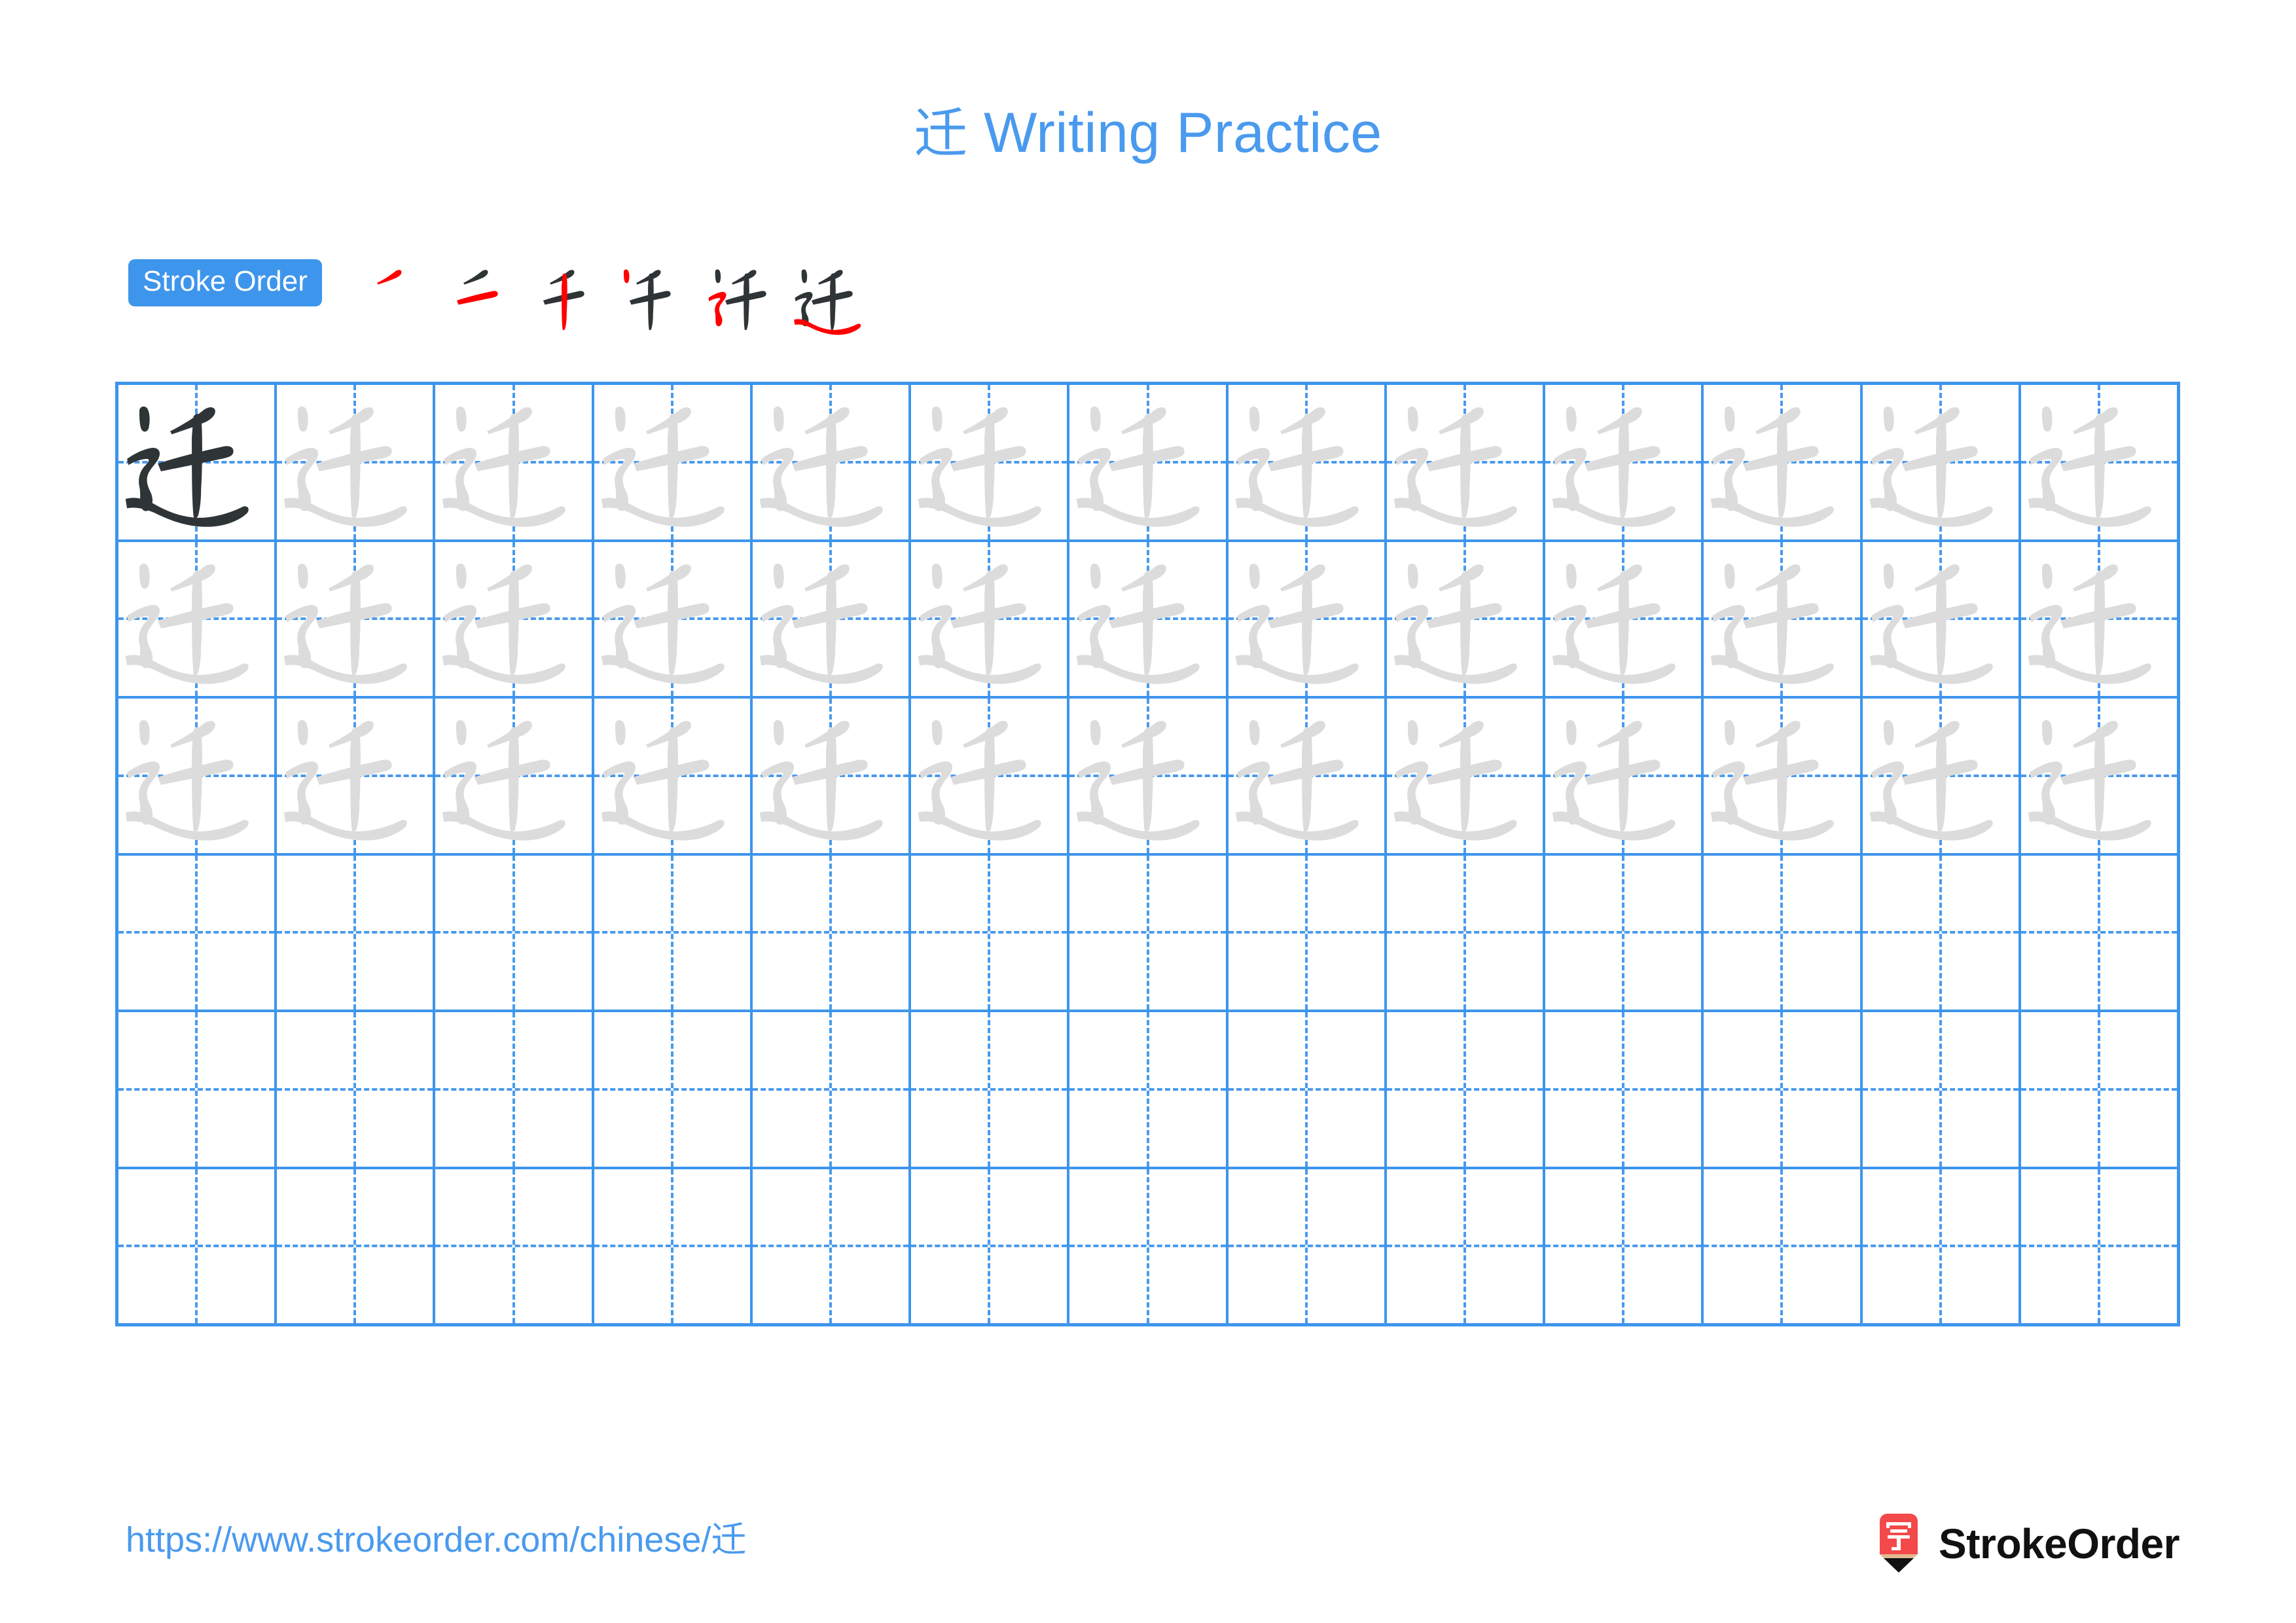 The width and height of the screenshot is (2296, 1623). Describe the element at coordinates (198, 462) in the screenshot. I see `practice-cell-model` at that location.